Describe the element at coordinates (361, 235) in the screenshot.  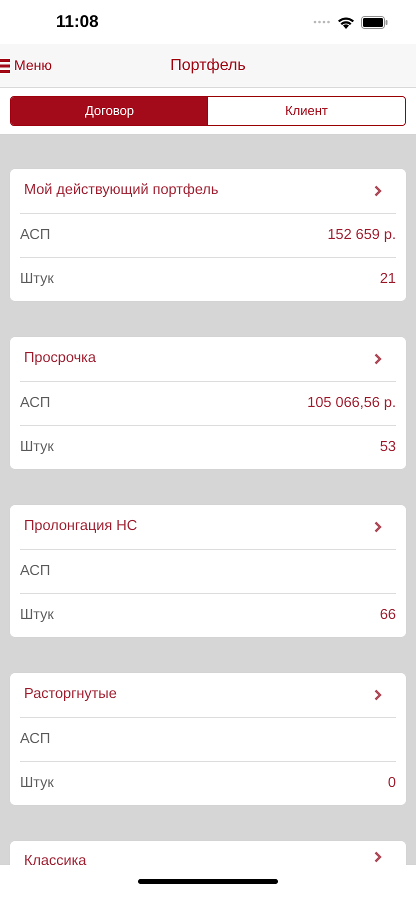
I see `row-value: 152 659 р.` at that location.